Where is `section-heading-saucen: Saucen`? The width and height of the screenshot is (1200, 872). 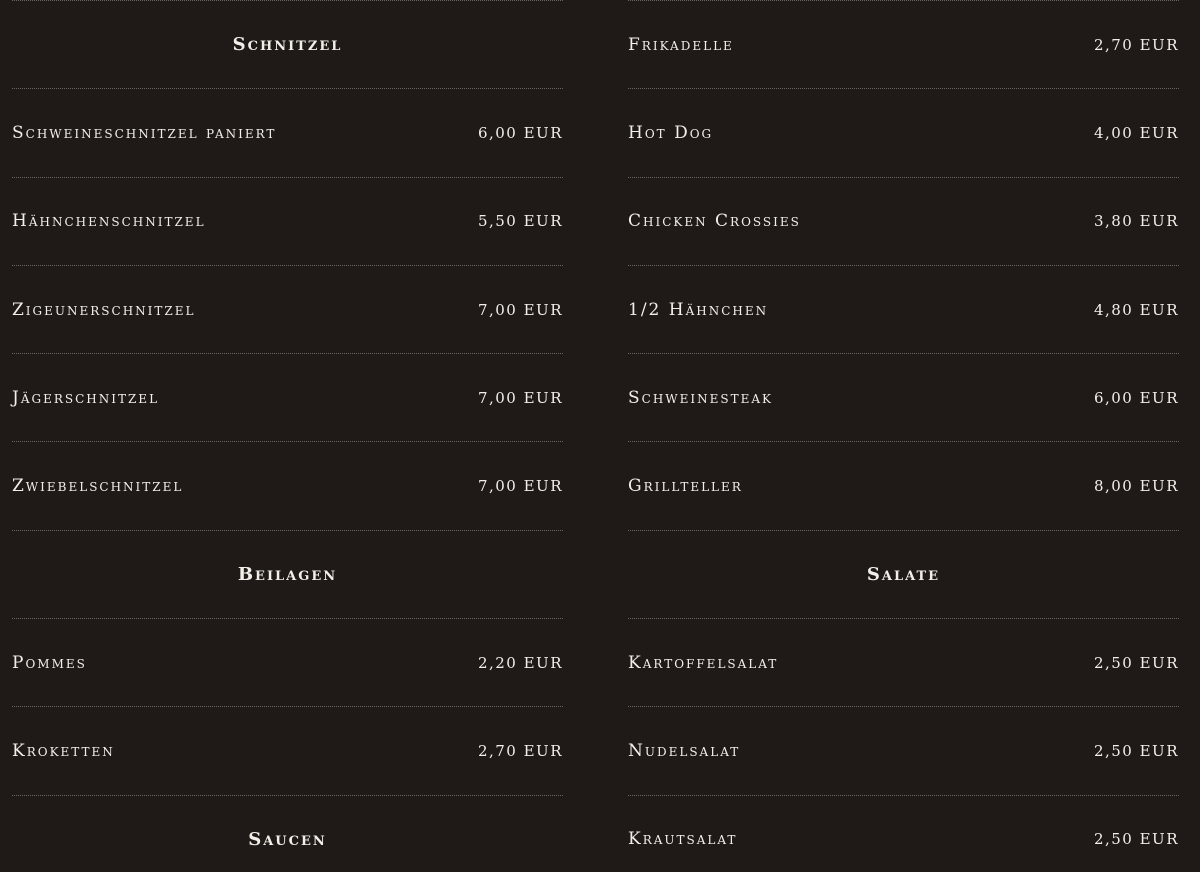 section-heading-saucen: Saucen is located at coordinates (287, 833).